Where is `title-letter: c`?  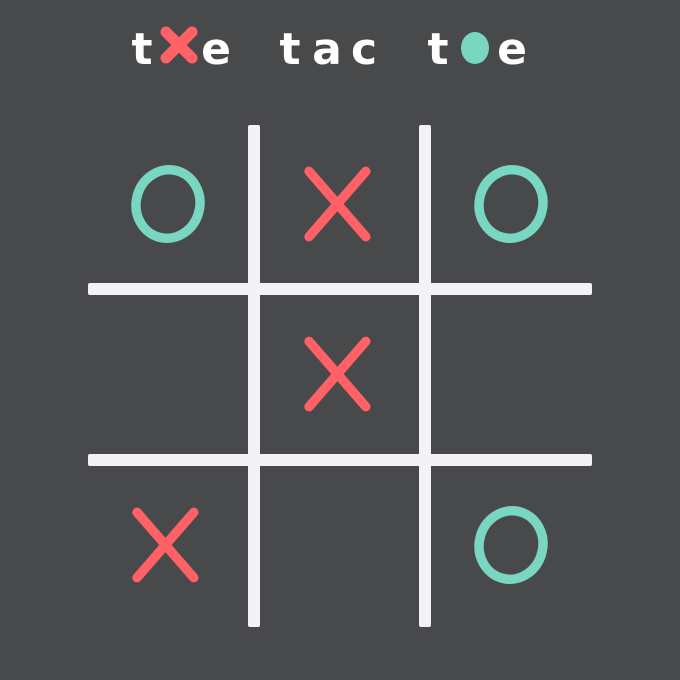
title-letter: c is located at coordinates (364, 49).